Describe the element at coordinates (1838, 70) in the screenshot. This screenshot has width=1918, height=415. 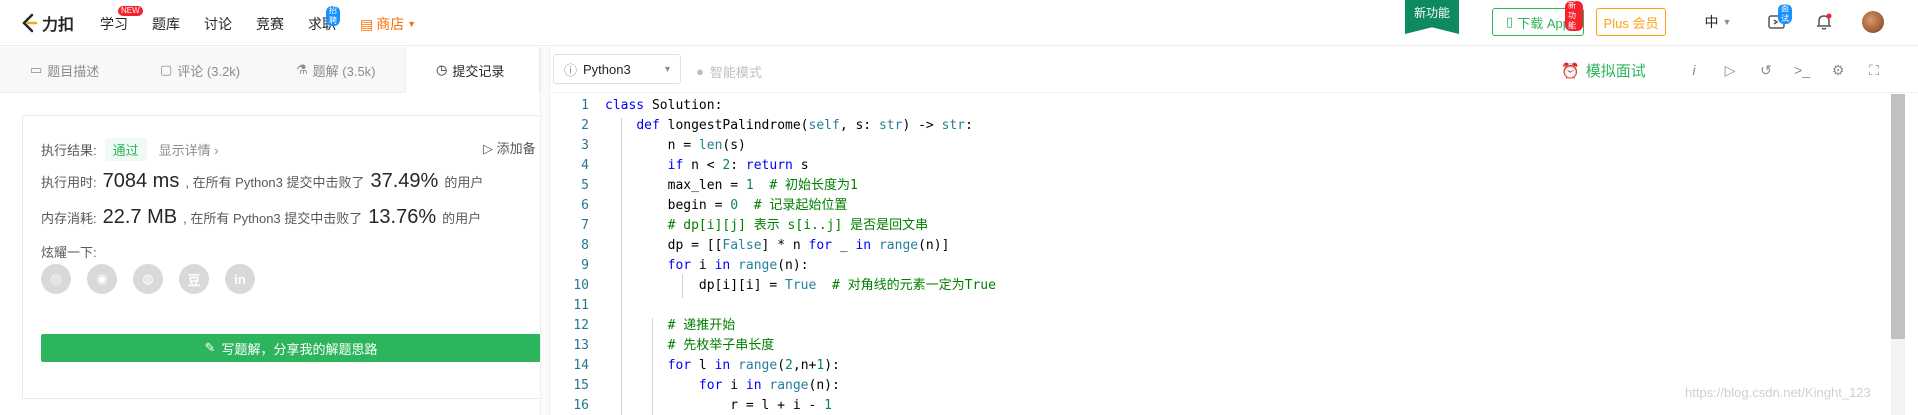
I see `settings-icon: ⚙` at that location.